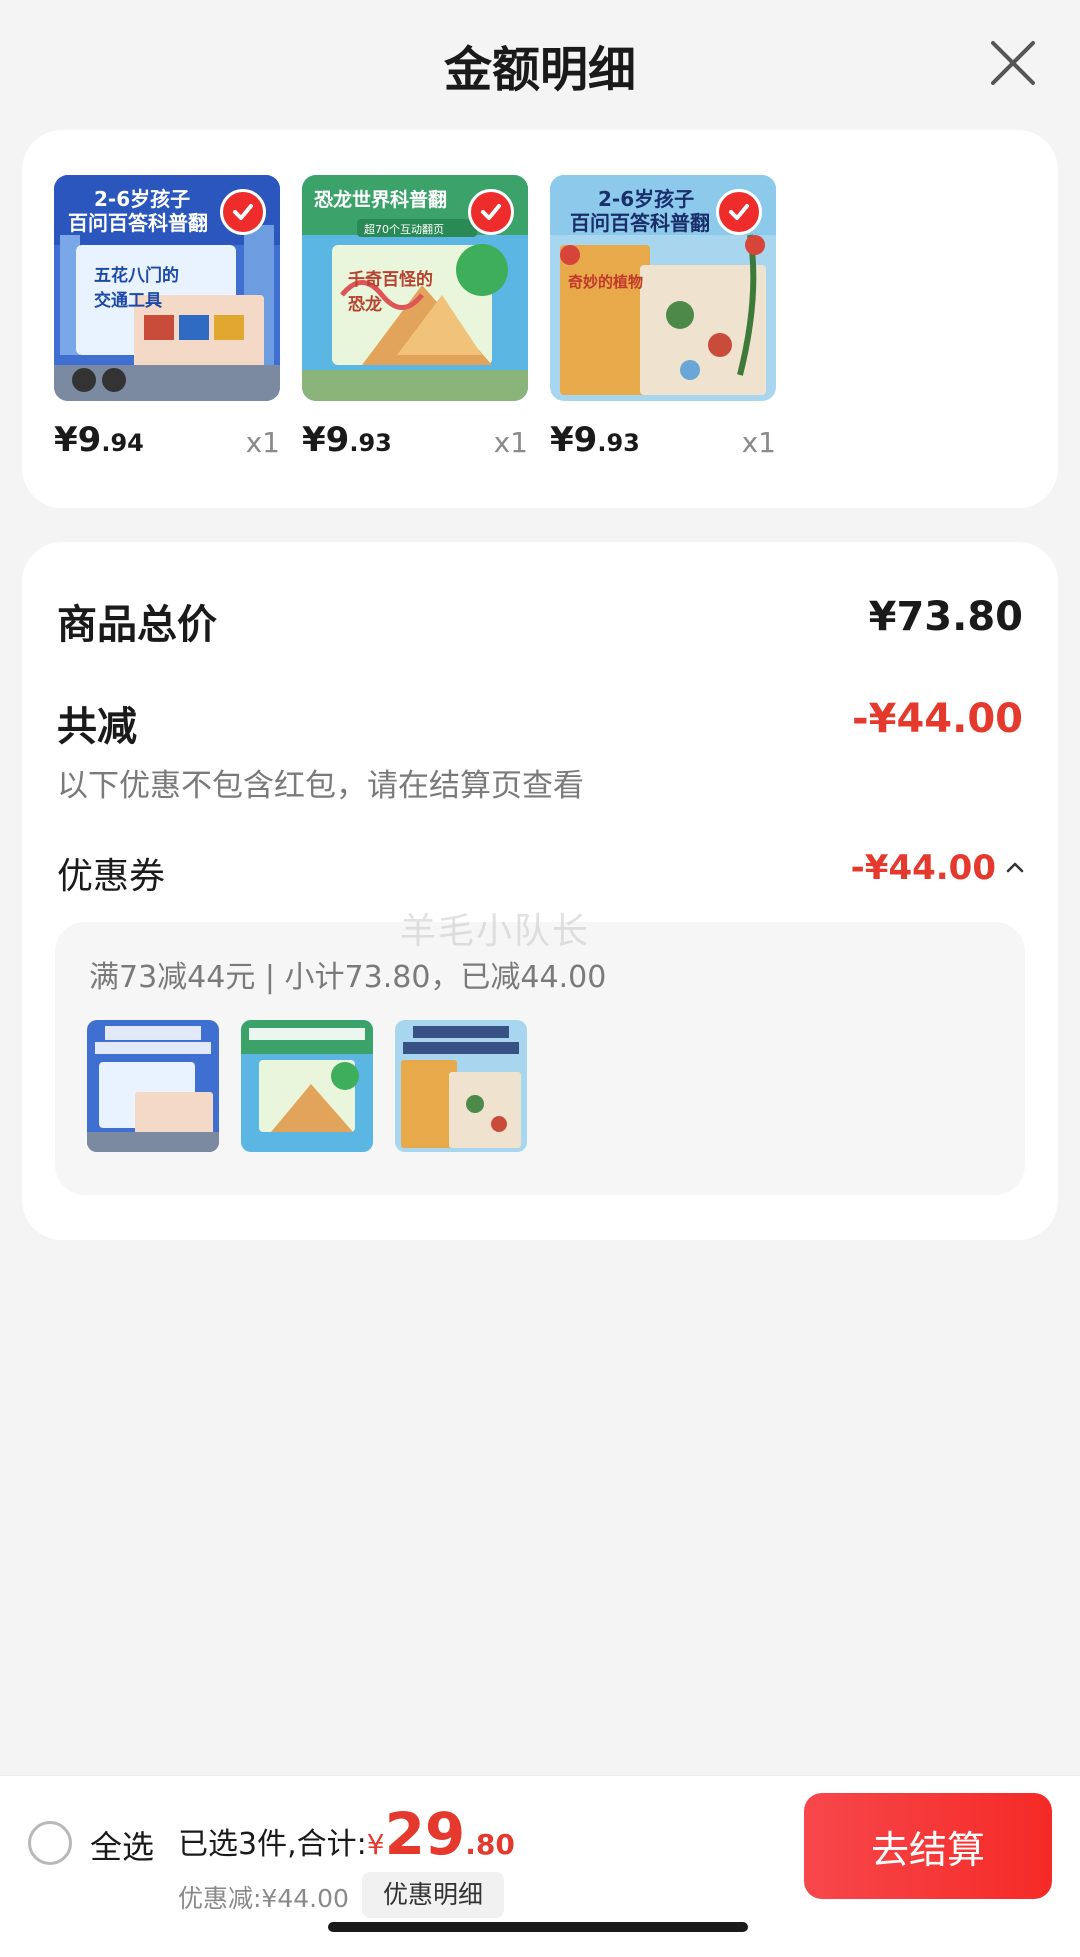 This screenshot has height=1957, width=1080. I want to click on discount-note: 以下优惠不包含红包，请在结算页查看, so click(320, 786).